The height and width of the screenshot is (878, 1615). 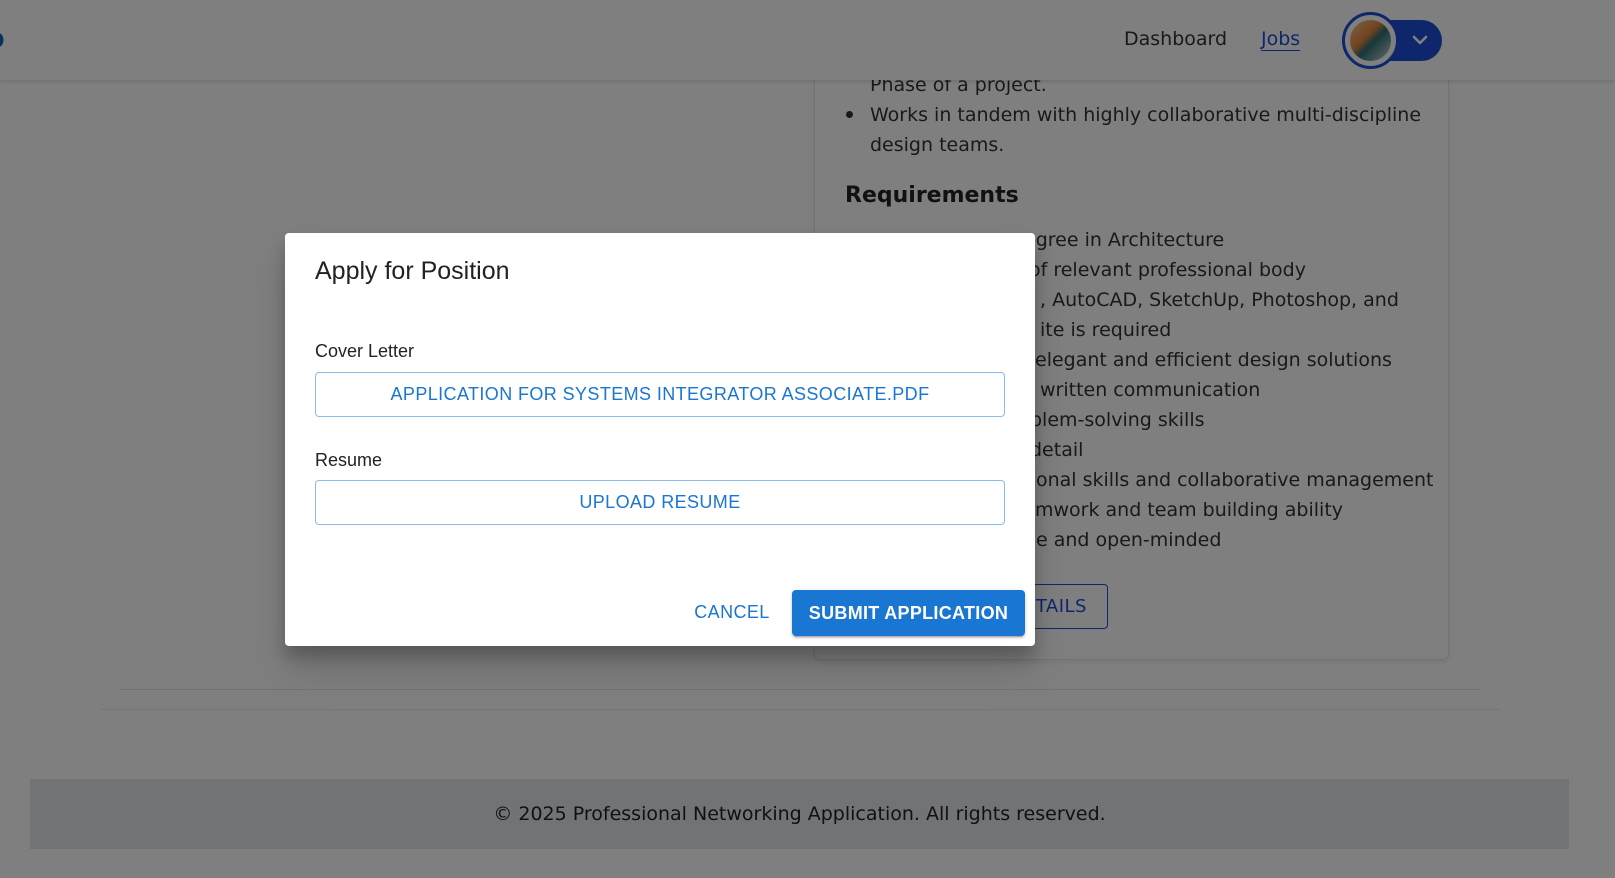 I want to click on cancel-button: CANCEL, so click(x=732, y=612).